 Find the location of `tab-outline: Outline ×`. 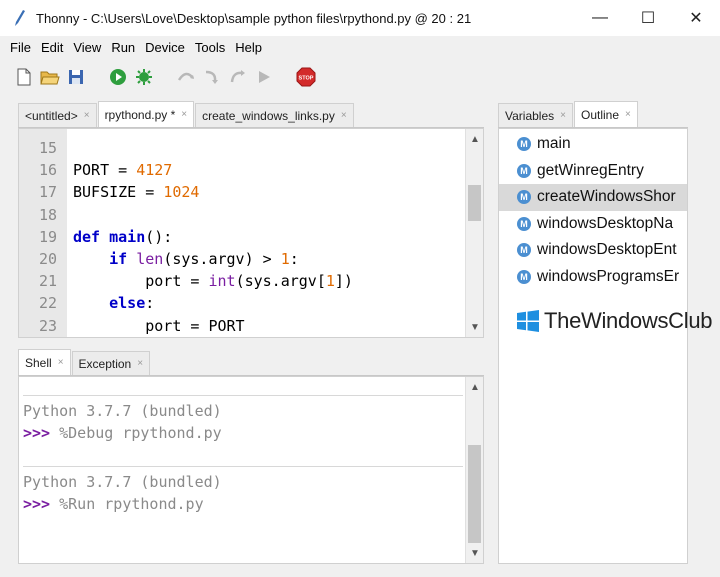

tab-outline: Outline × is located at coordinates (605, 114).